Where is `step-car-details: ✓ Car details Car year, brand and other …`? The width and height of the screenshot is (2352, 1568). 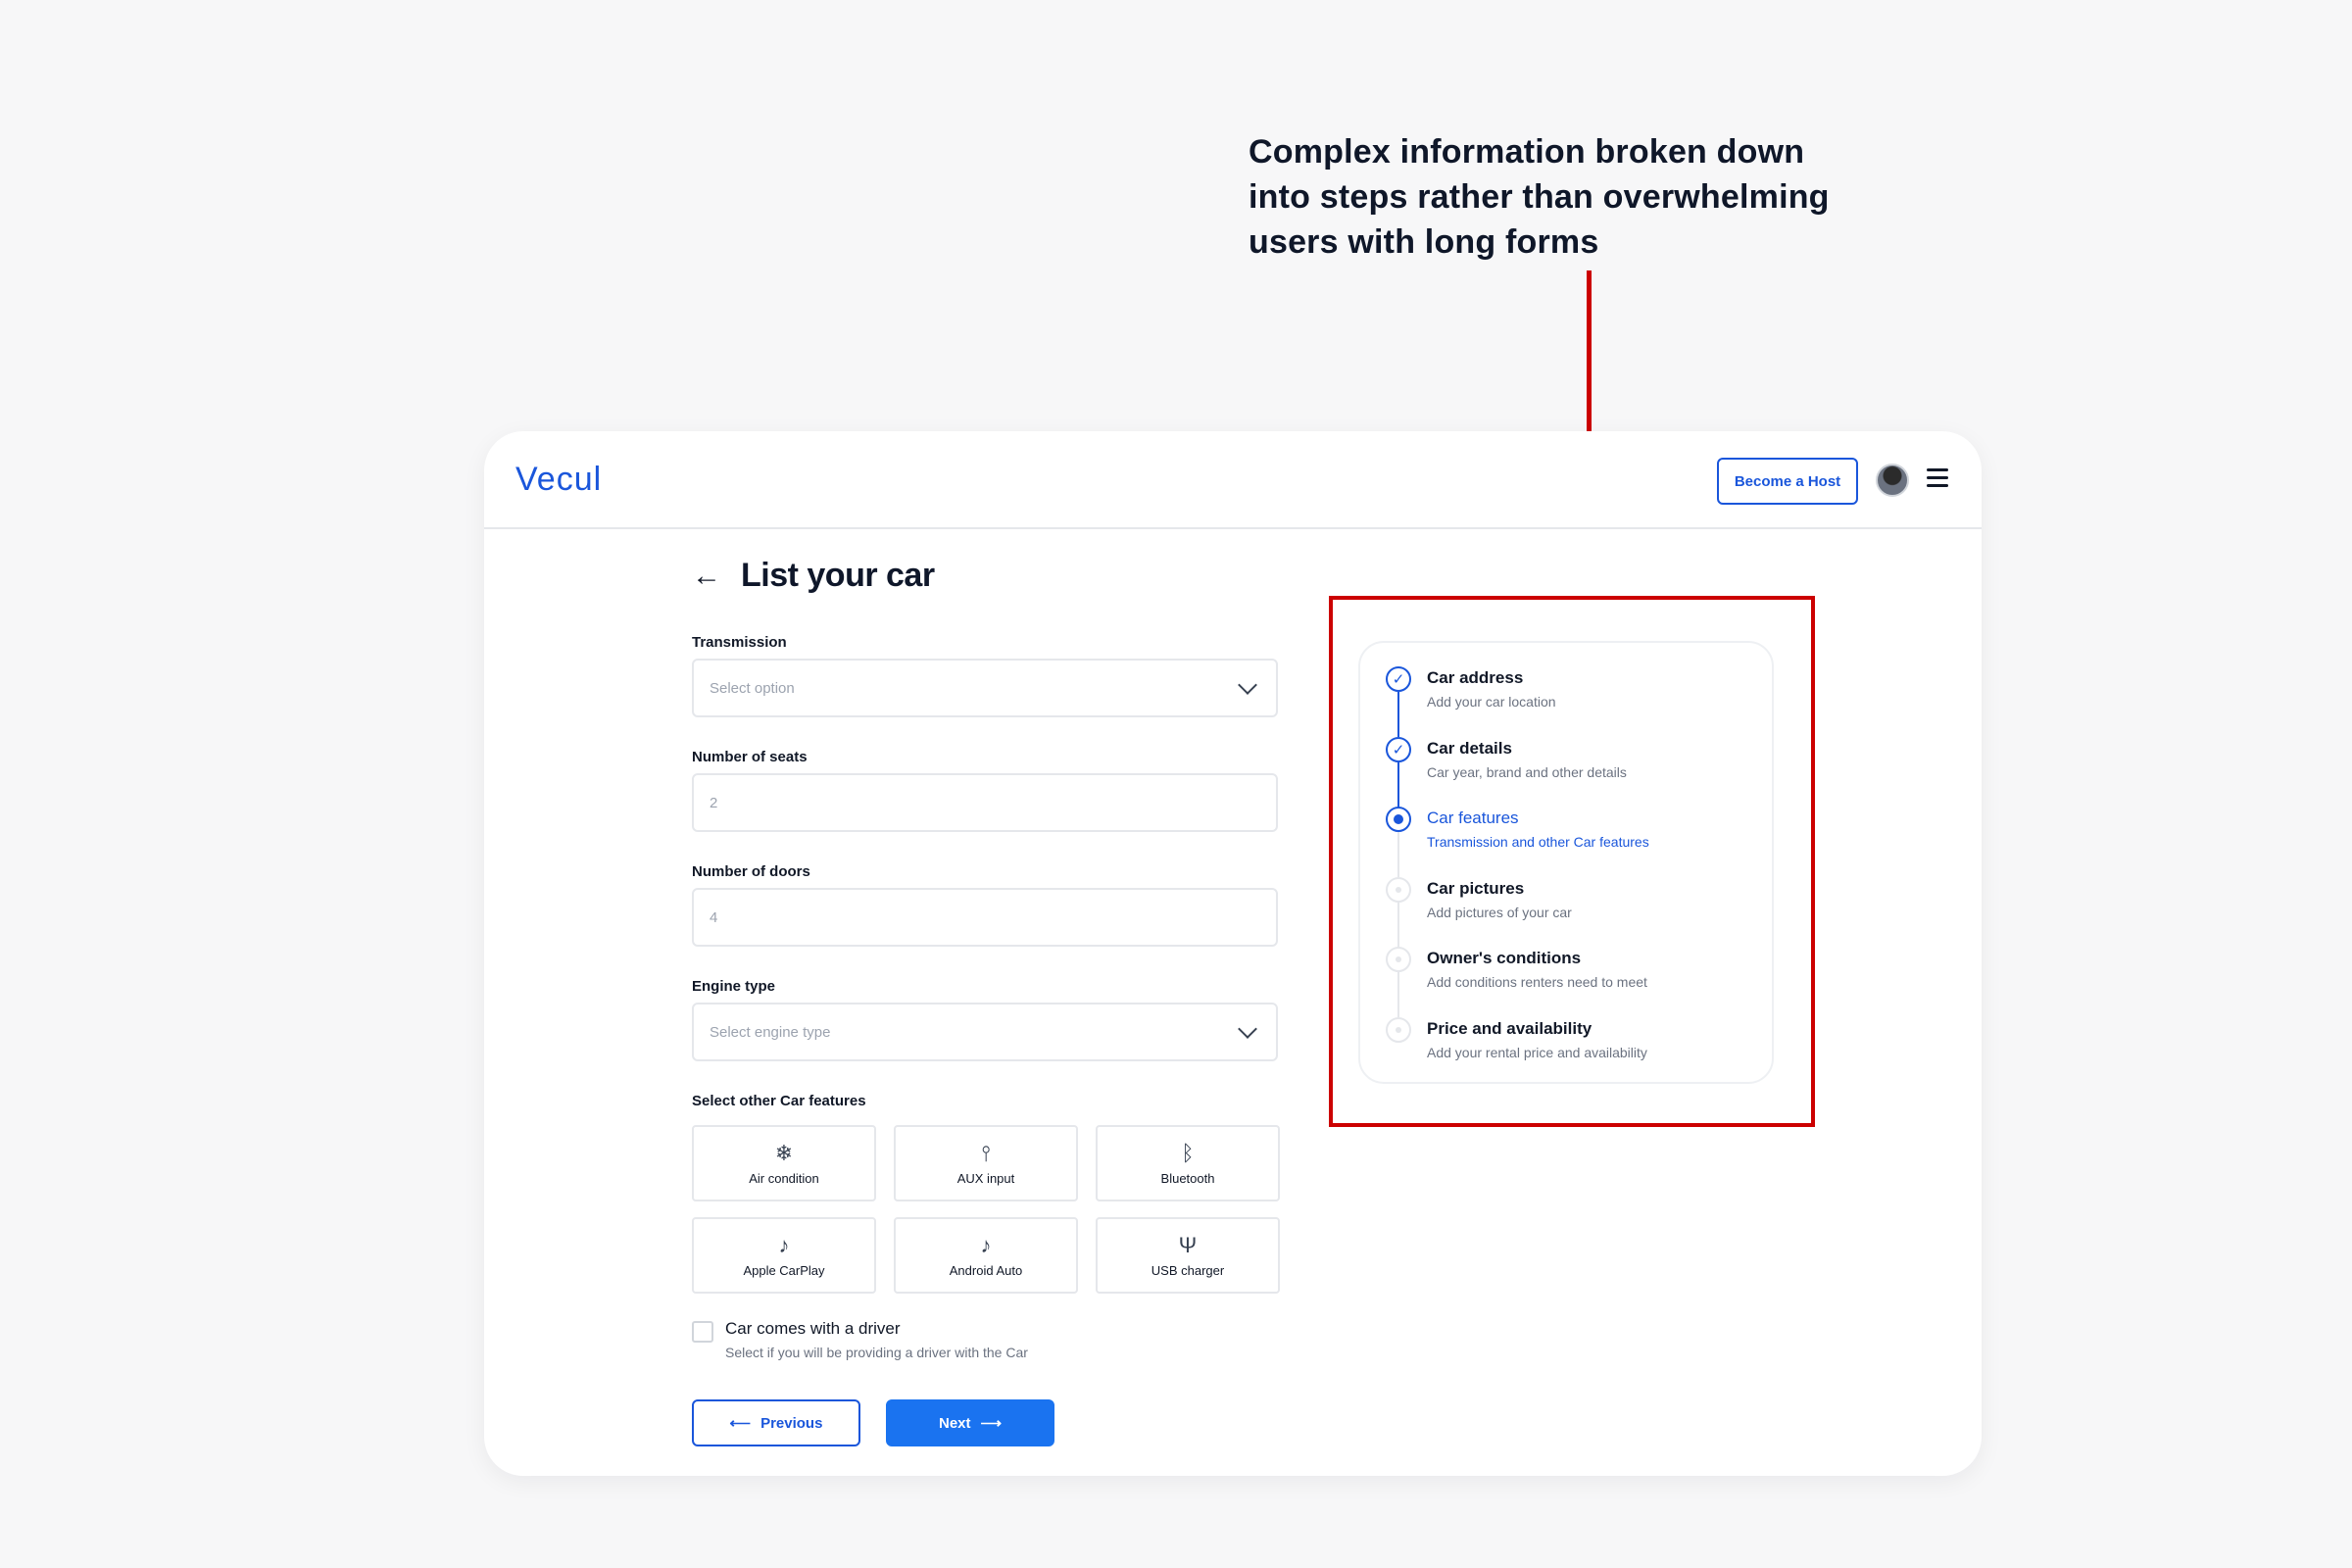
step-car-details: ✓ Car details Car year, brand and other … is located at coordinates (1566, 772).